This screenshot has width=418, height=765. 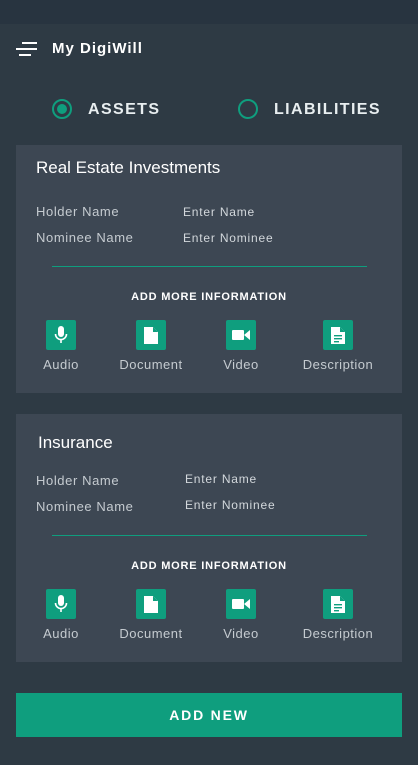 What do you see at coordinates (97, 48) in the screenshot?
I see `app-title: My DigiWill` at bounding box center [97, 48].